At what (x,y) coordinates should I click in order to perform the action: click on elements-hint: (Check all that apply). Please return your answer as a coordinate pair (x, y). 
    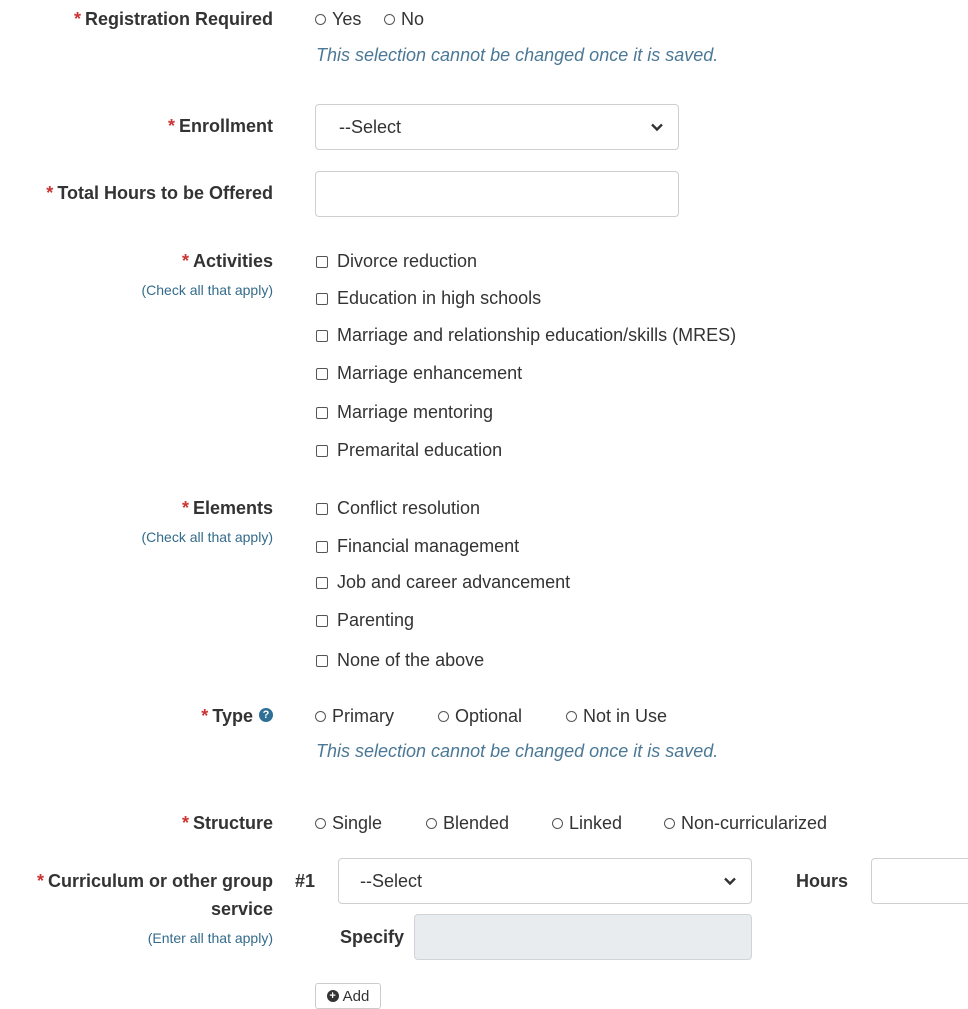
    Looking at the image, I should click on (207, 537).